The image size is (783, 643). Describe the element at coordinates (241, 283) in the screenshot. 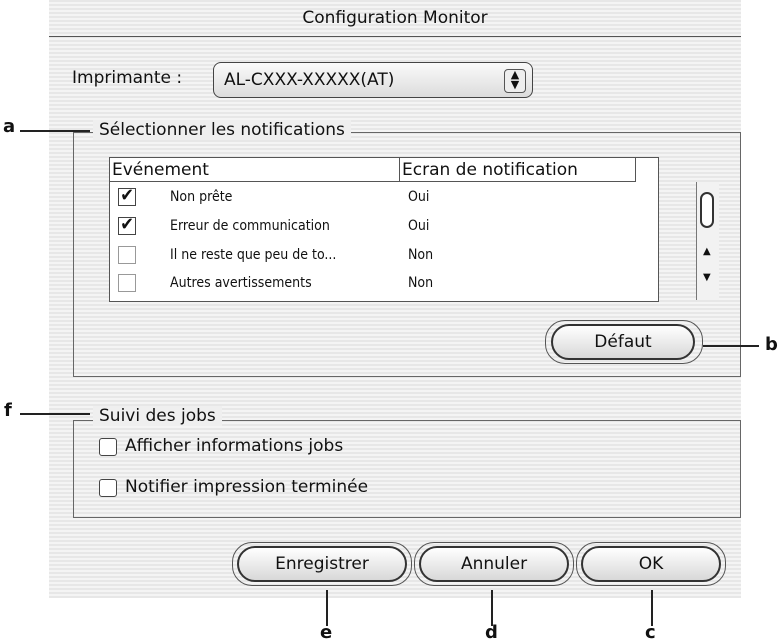

I see `row-event: Autres avertissements` at that location.